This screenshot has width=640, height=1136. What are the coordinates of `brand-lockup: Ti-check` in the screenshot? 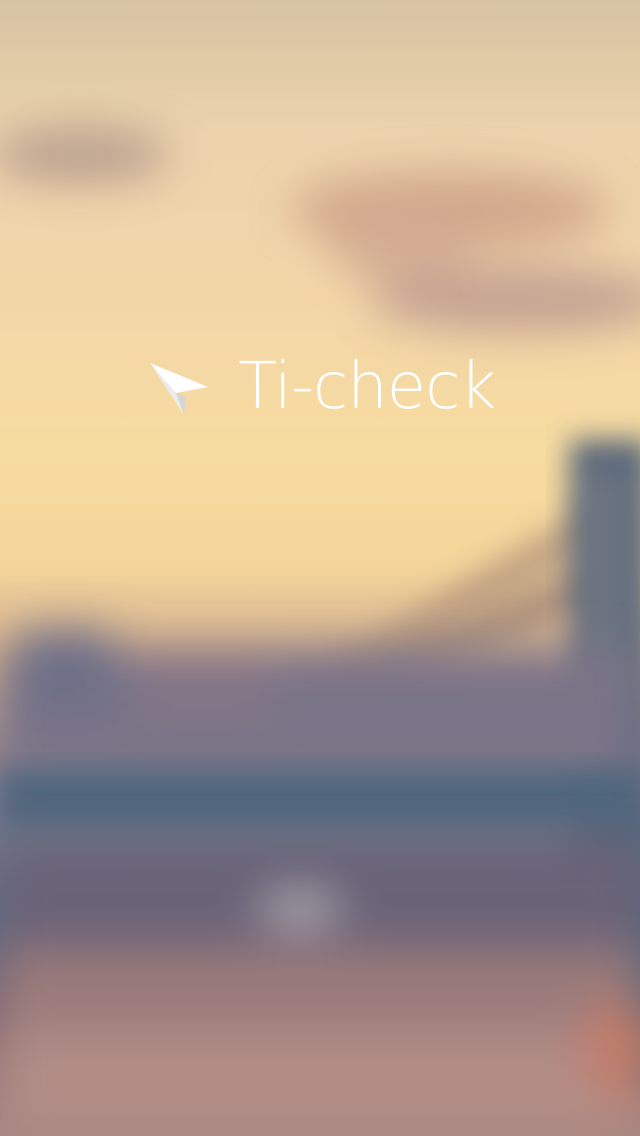 It's located at (322, 387).